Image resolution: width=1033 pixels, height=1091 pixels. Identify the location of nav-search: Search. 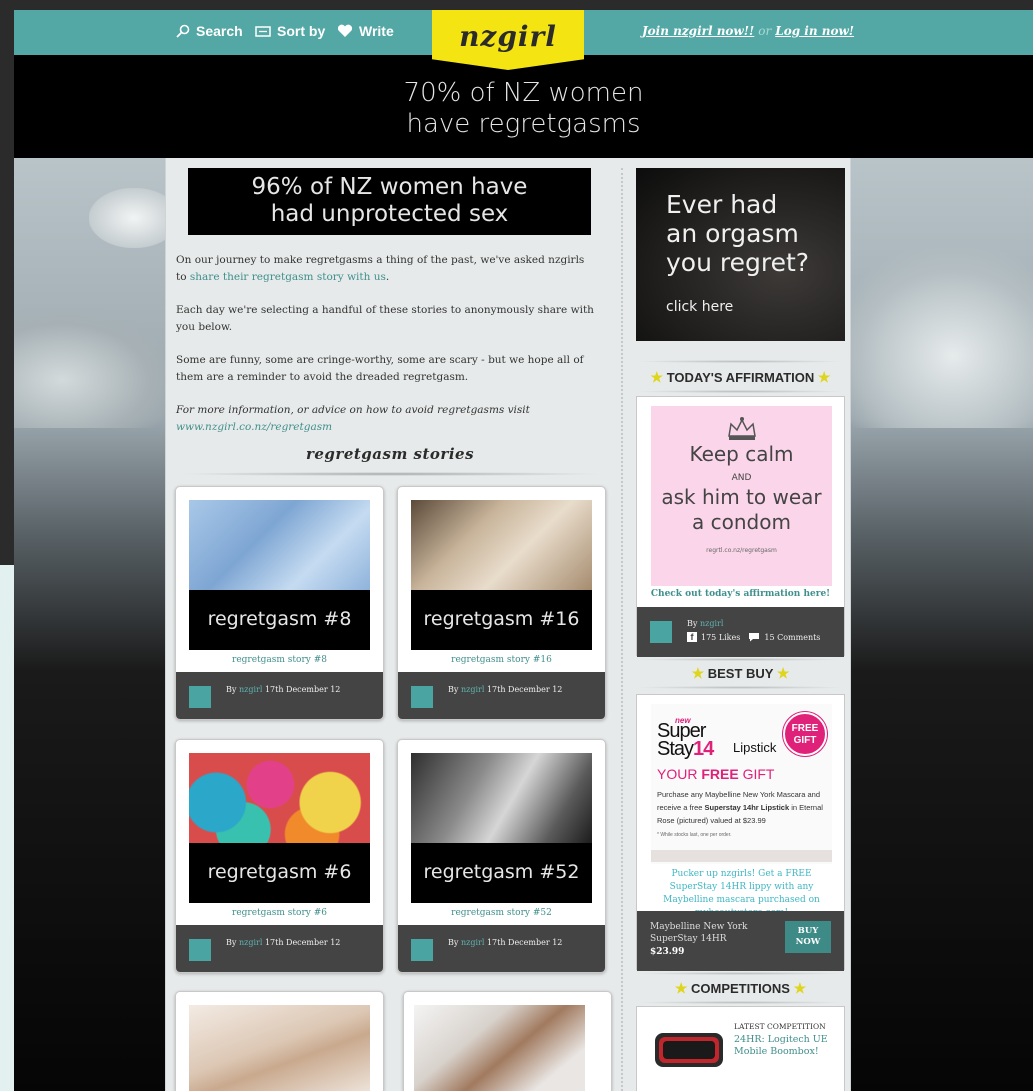
(209, 31).